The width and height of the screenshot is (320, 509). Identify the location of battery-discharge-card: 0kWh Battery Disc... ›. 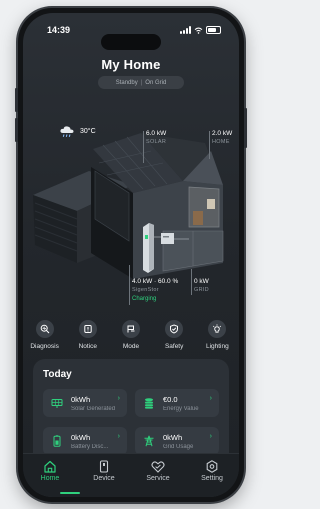
(85, 441).